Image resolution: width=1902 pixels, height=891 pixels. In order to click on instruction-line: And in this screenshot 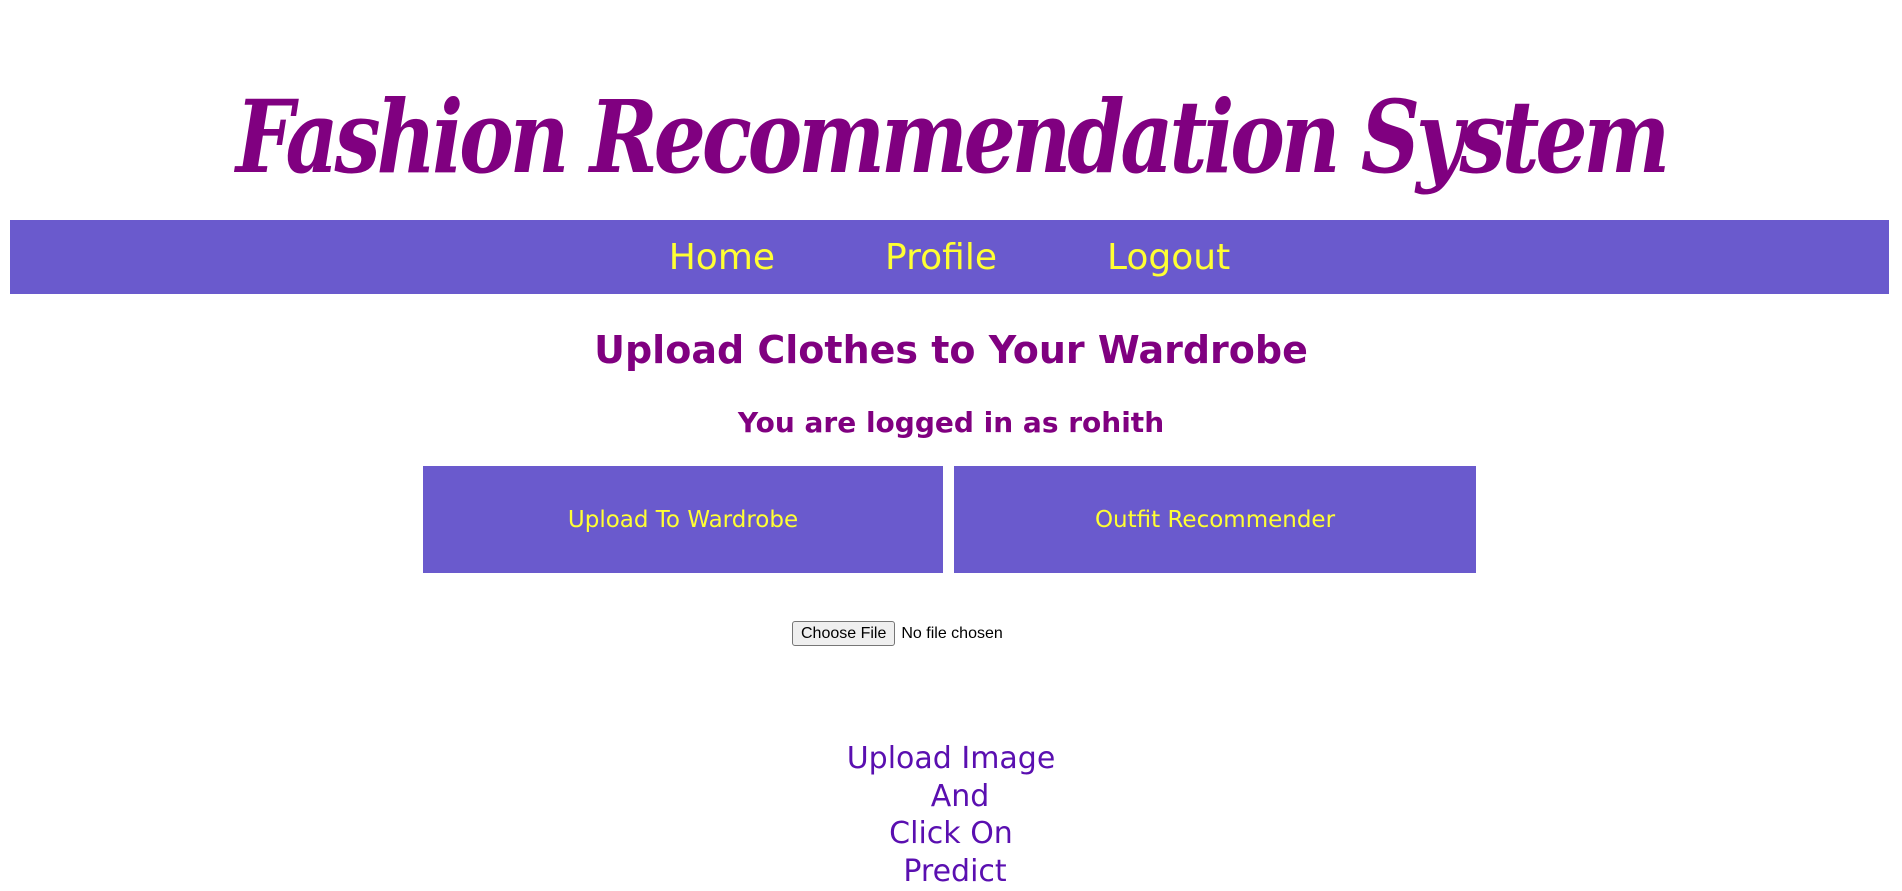, I will do `click(960, 796)`.